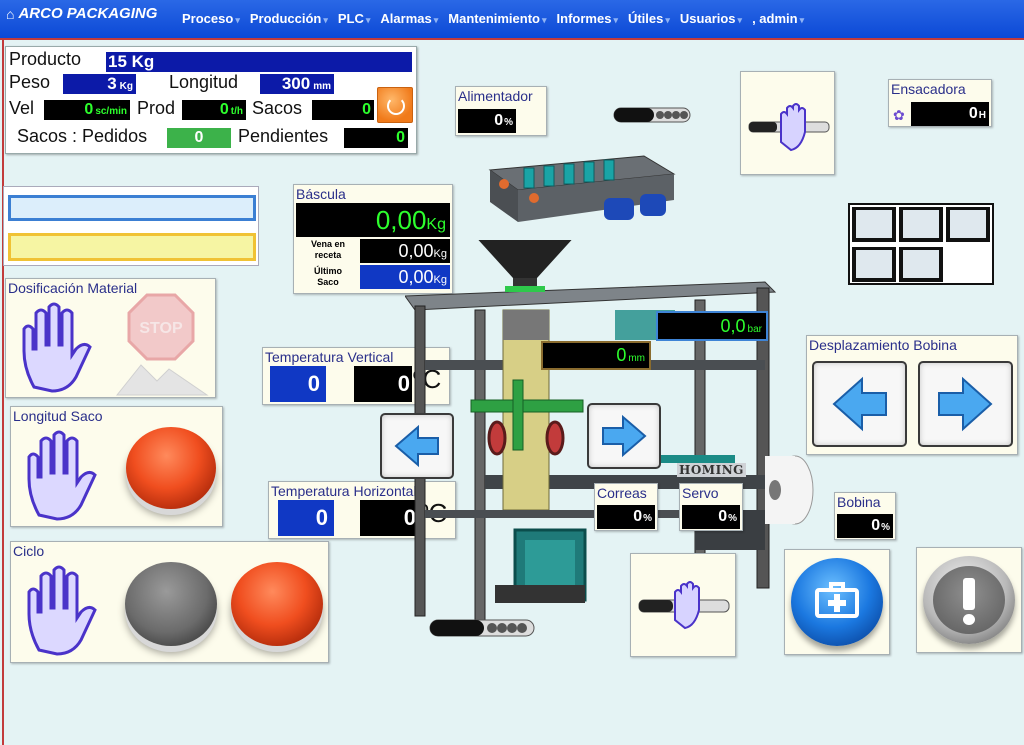  Describe the element at coordinates (712, 326) in the screenshot. I see `pressure-display: 0,0 bar` at that location.